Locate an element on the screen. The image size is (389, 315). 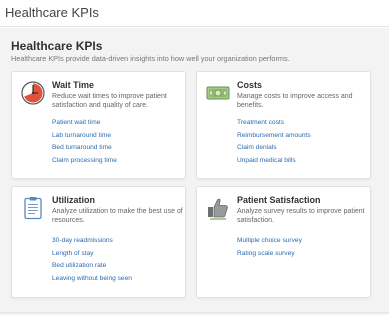
money-icon is located at coordinates (218, 93).